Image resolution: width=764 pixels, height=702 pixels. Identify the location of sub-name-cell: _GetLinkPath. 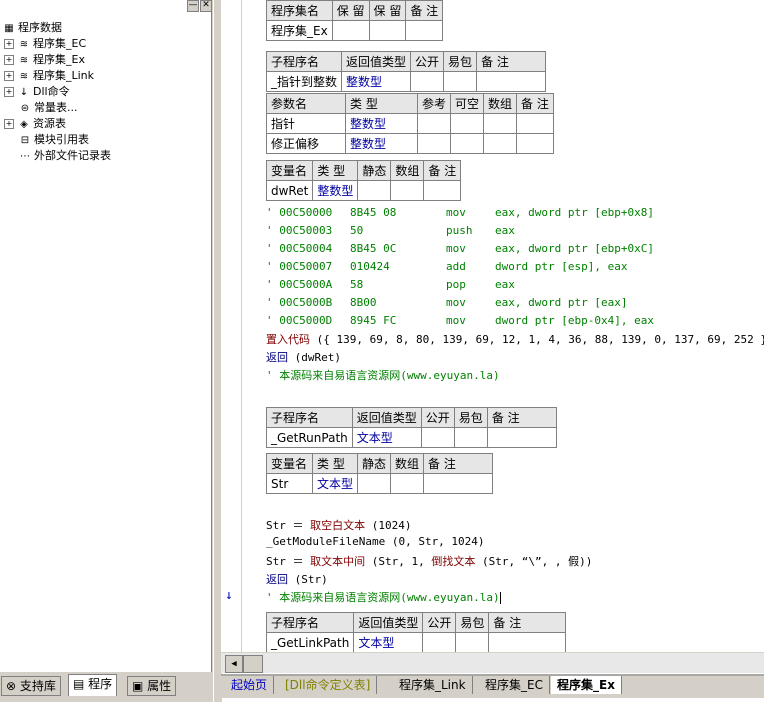
(310, 642).